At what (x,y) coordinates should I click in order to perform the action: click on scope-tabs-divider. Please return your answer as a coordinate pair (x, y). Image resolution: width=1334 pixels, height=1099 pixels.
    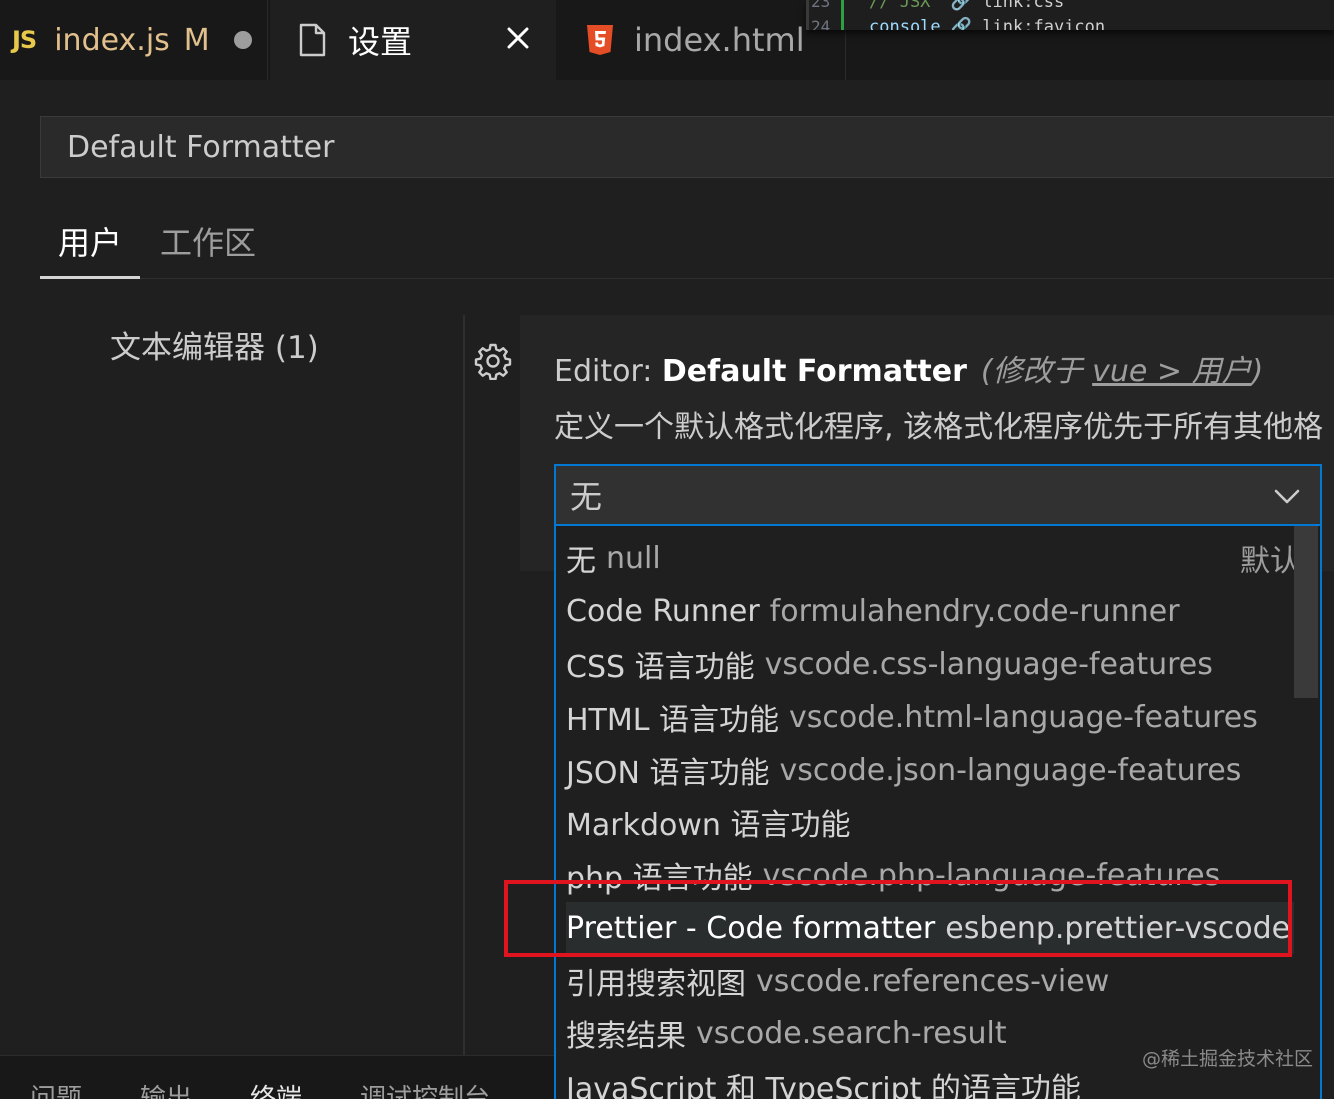
    Looking at the image, I should click on (687, 278).